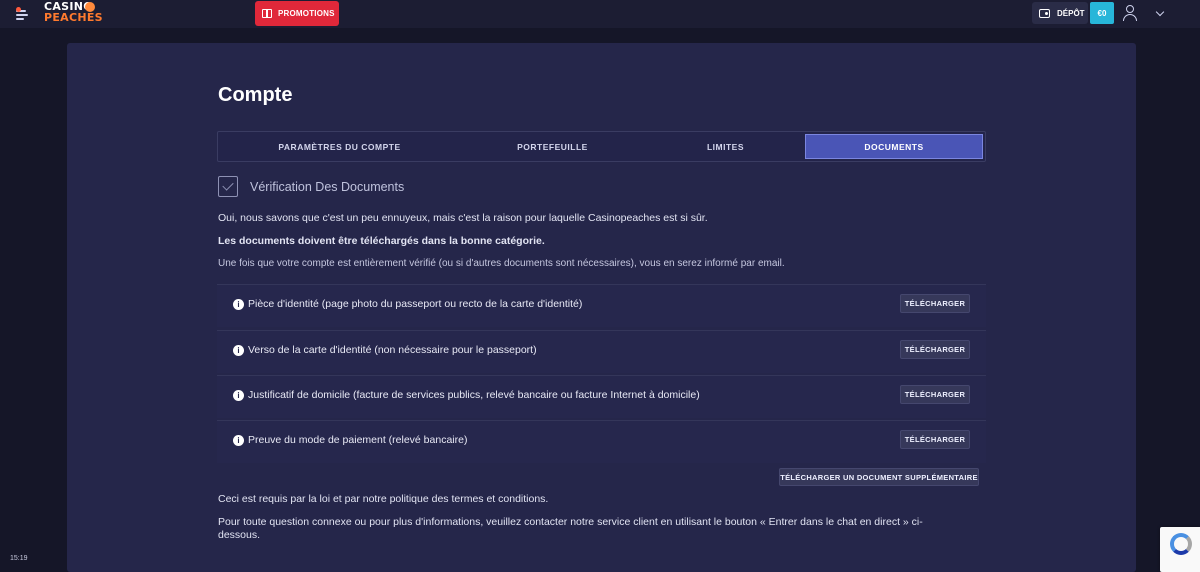 Image resolution: width=1200 pixels, height=572 pixels. I want to click on tab-limits: LIMITES, so click(725, 146).